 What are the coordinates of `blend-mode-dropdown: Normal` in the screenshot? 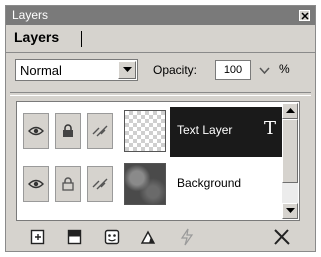 It's located at (76, 70).